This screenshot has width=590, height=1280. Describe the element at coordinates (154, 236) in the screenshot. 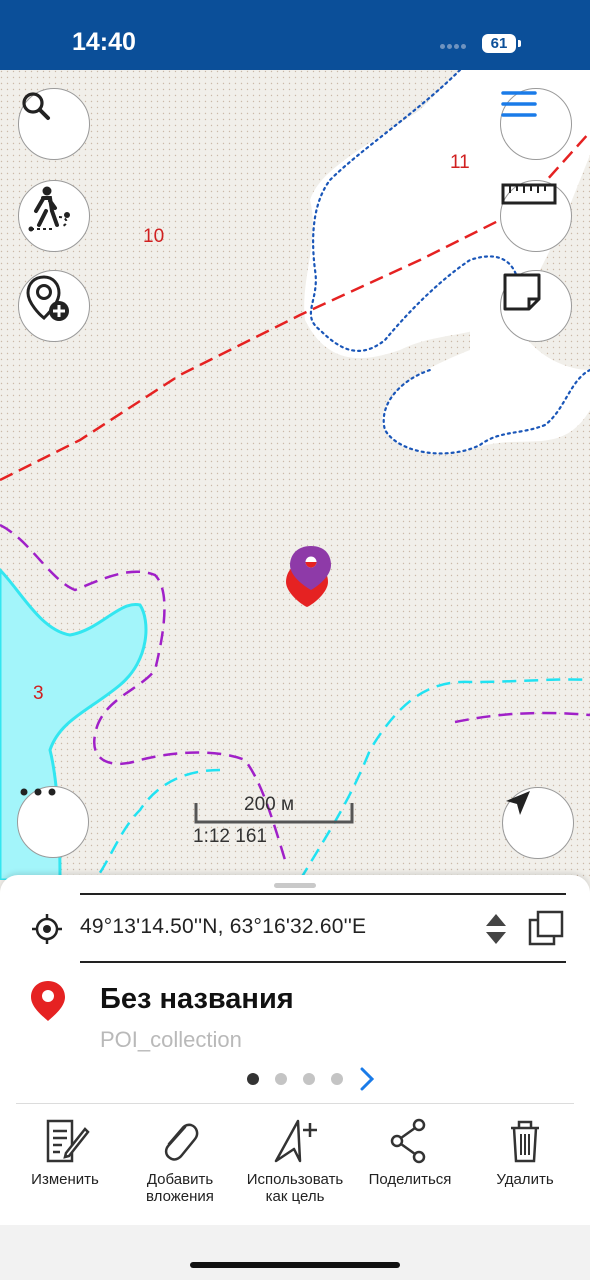

I see `contour-label: 10` at that location.